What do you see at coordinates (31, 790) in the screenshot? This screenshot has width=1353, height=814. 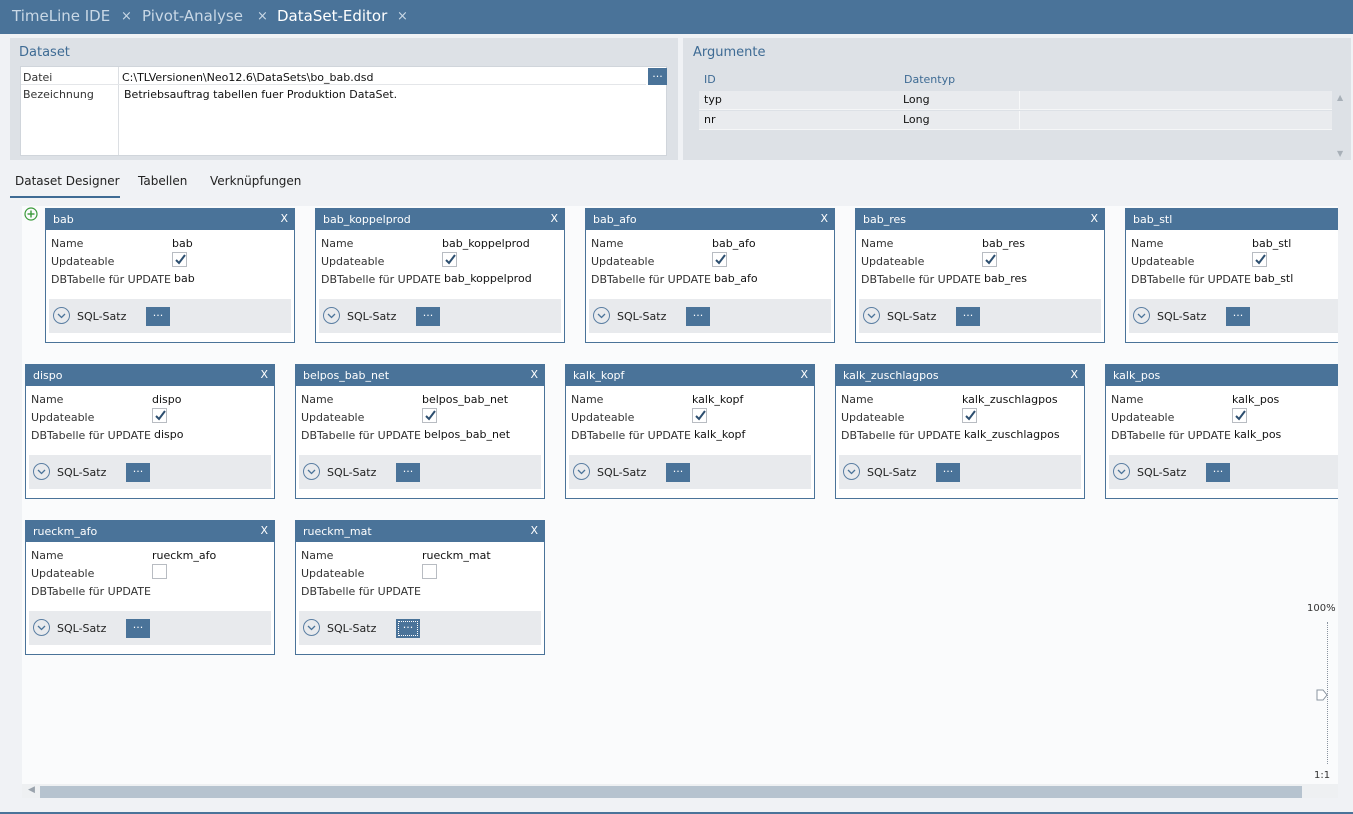 I see `scroll-left-icon: ◀` at bounding box center [31, 790].